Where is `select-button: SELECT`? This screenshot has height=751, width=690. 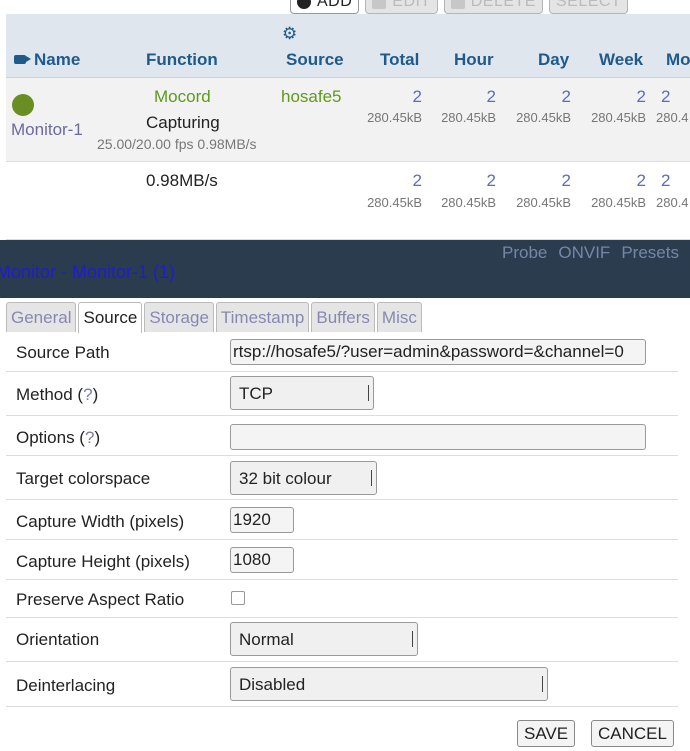 select-button: SELECT is located at coordinates (588, 7).